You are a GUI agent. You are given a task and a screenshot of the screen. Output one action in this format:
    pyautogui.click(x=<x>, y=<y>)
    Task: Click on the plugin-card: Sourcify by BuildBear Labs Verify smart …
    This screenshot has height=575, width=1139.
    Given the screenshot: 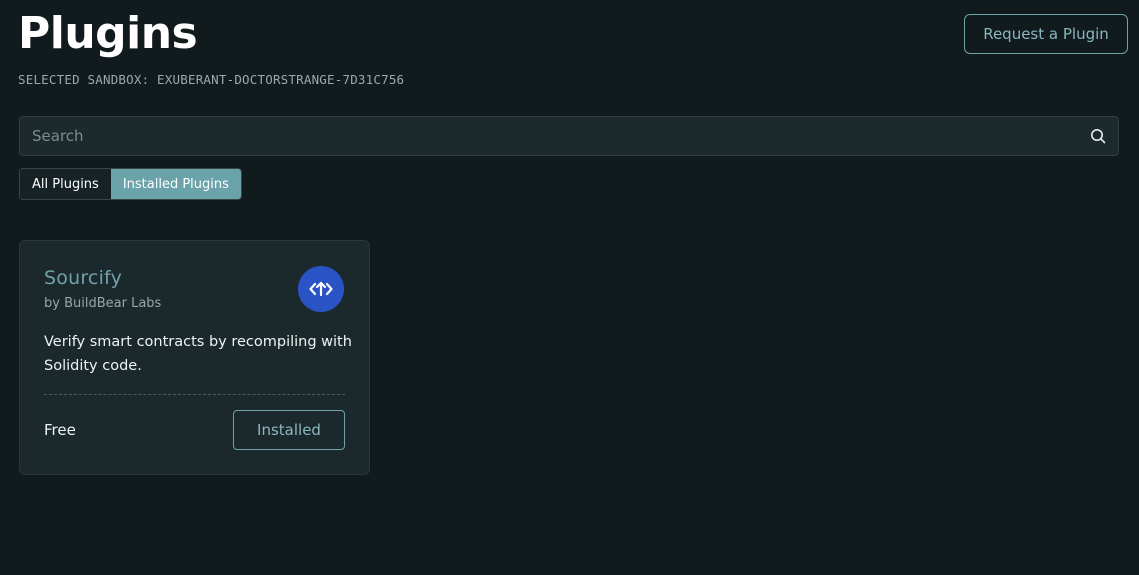 What is the action you would take?
    pyautogui.click(x=194, y=357)
    